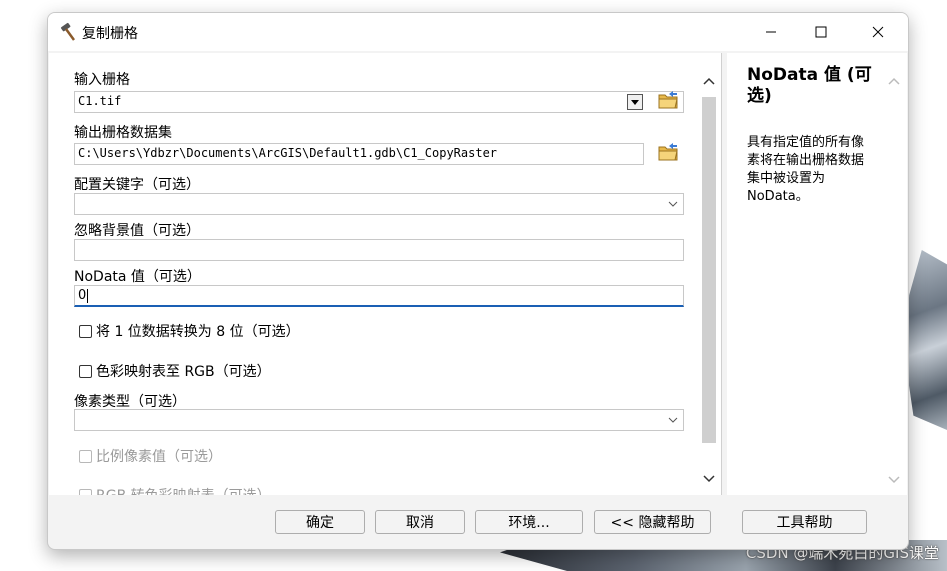 The height and width of the screenshot is (571, 947). I want to click on config-keyword-combo, so click(379, 204).